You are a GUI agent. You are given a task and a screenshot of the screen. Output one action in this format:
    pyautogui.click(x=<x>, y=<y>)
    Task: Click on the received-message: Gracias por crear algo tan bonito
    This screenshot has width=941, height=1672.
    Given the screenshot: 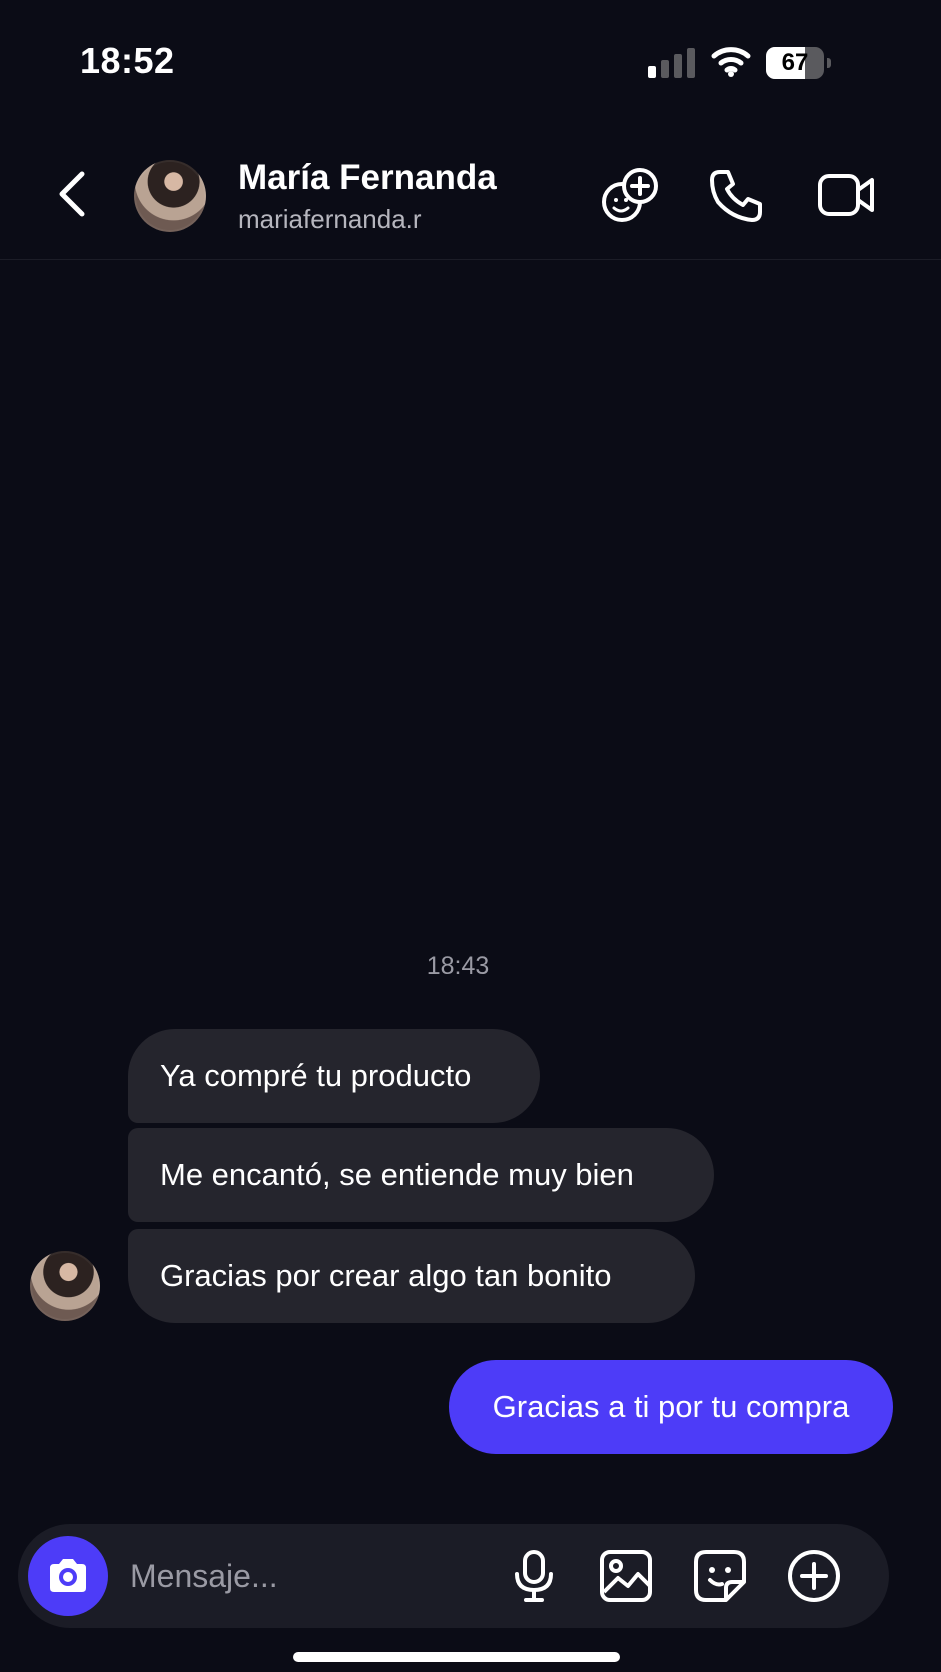 What is the action you would take?
    pyautogui.click(x=411, y=1276)
    